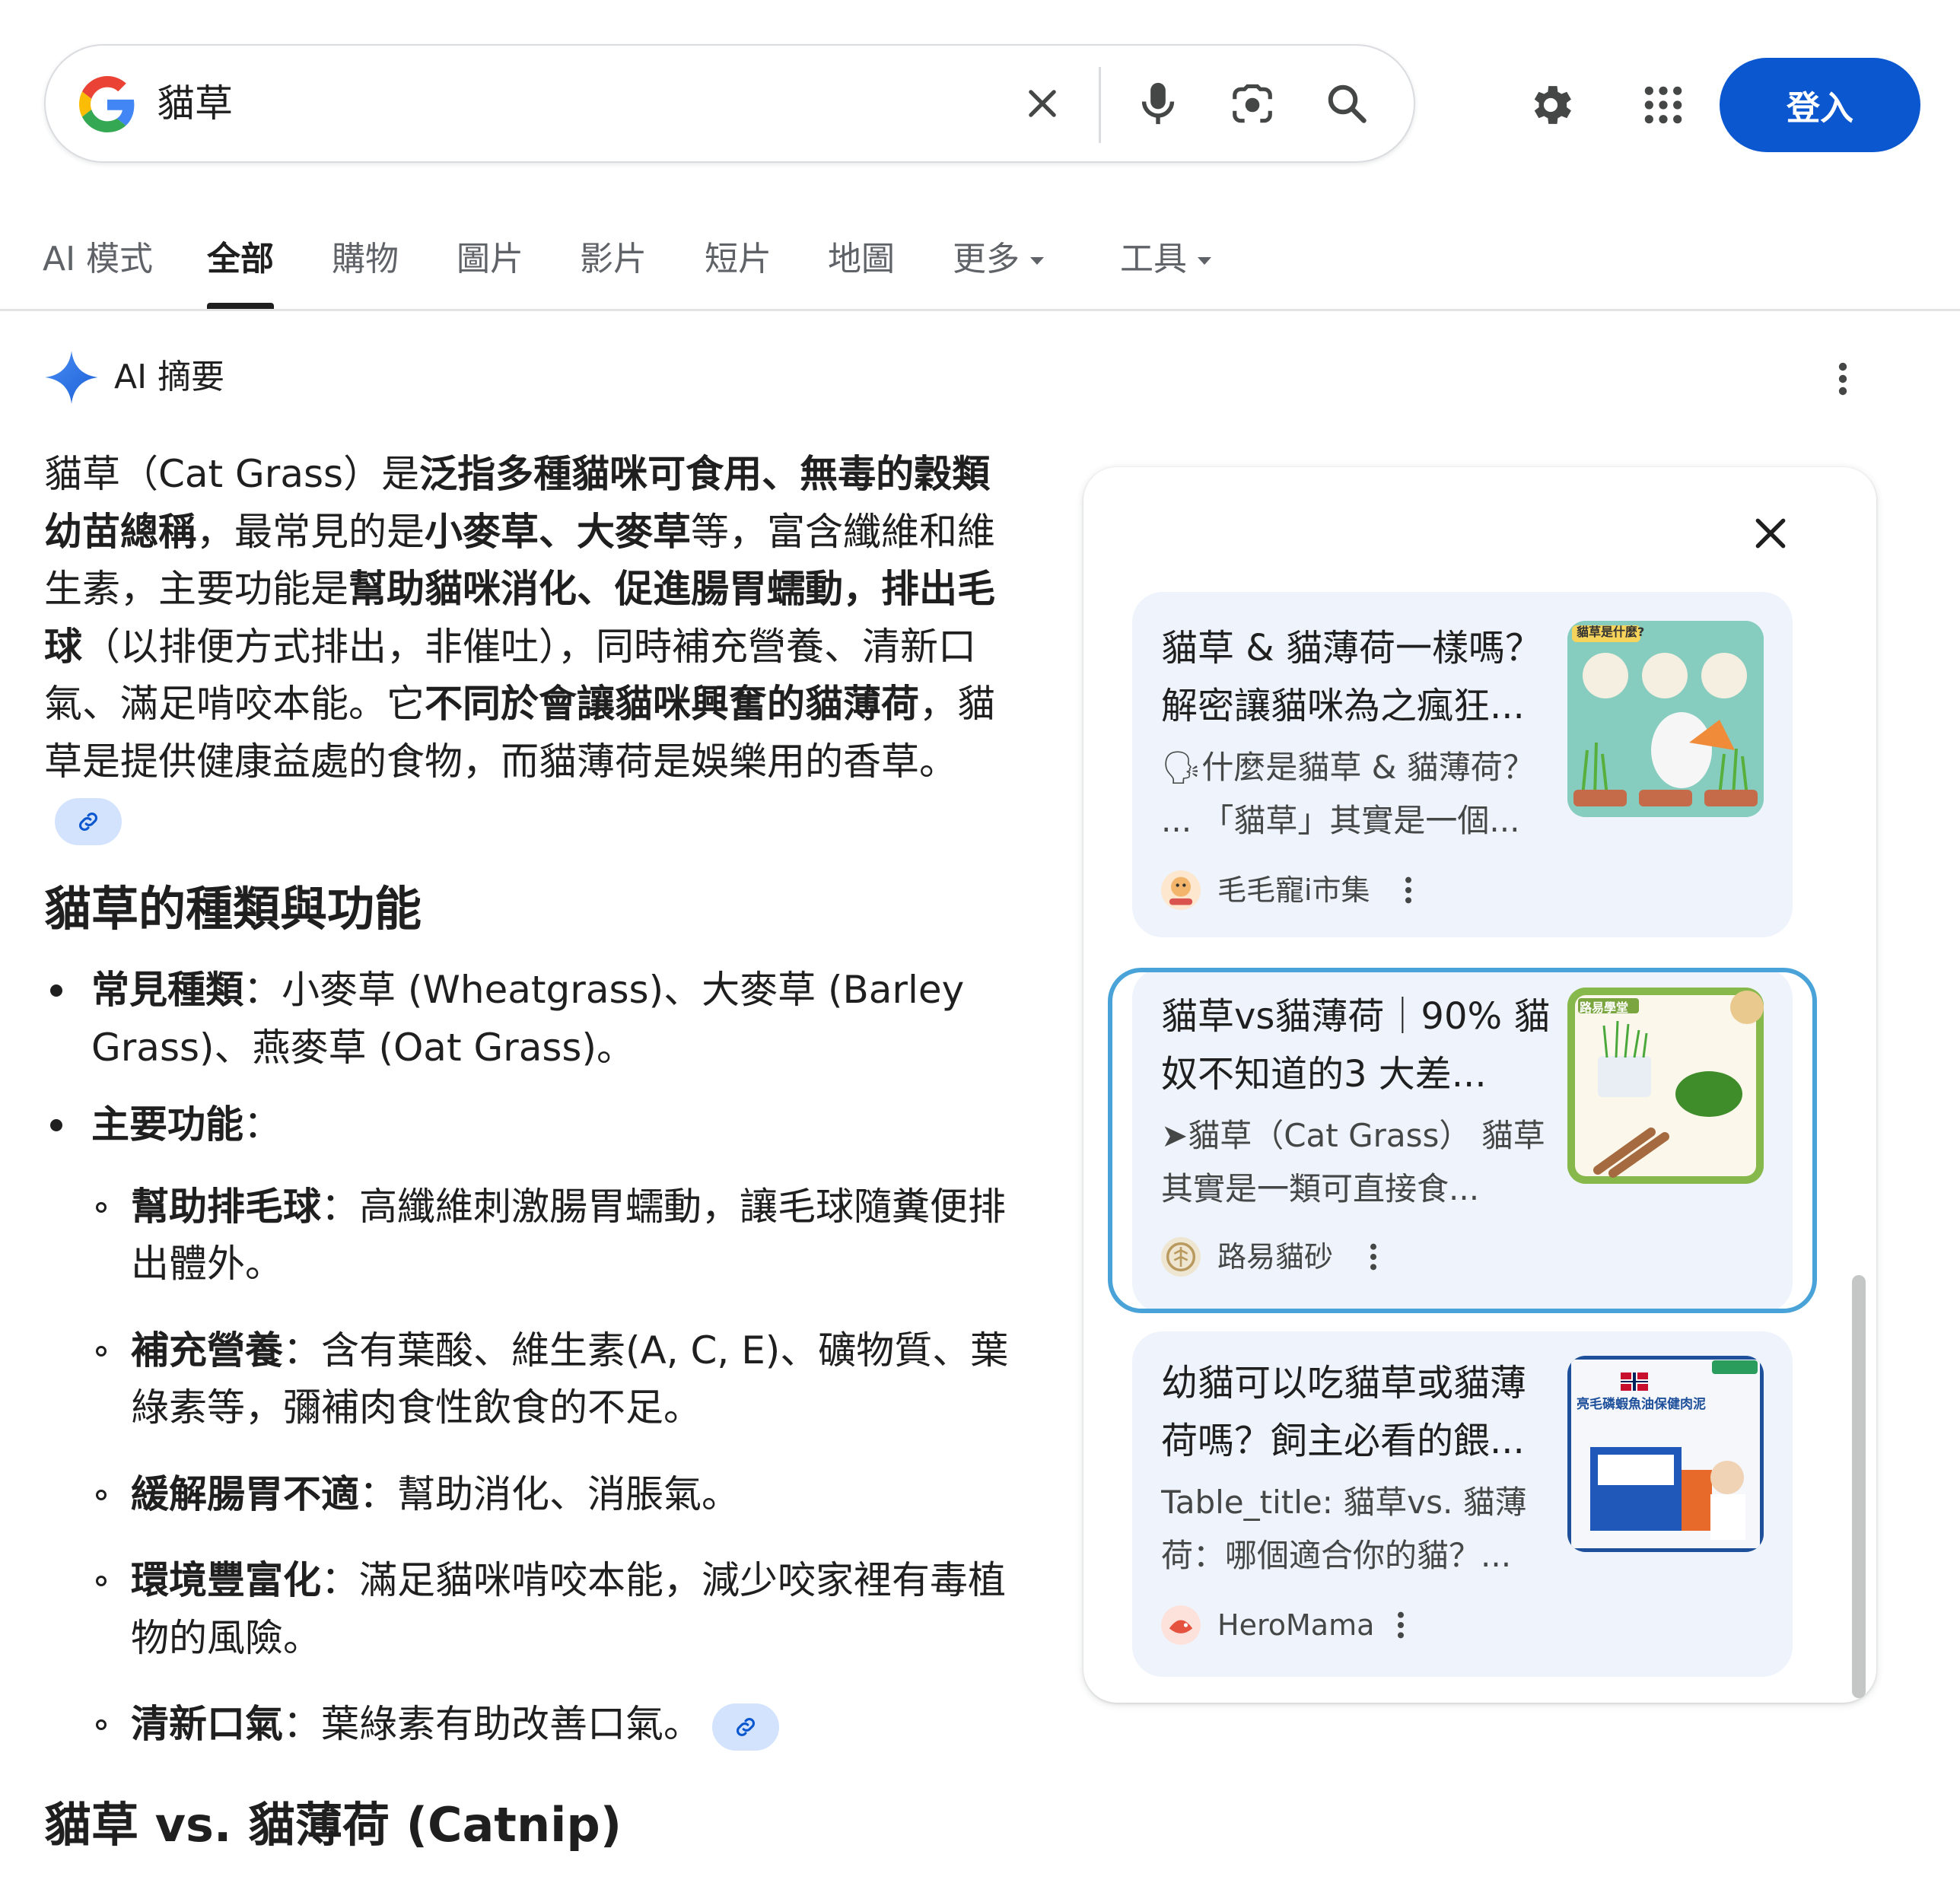 Image resolution: width=1960 pixels, height=1883 pixels. I want to click on list-item: 主要功能：, so click(535, 1125).